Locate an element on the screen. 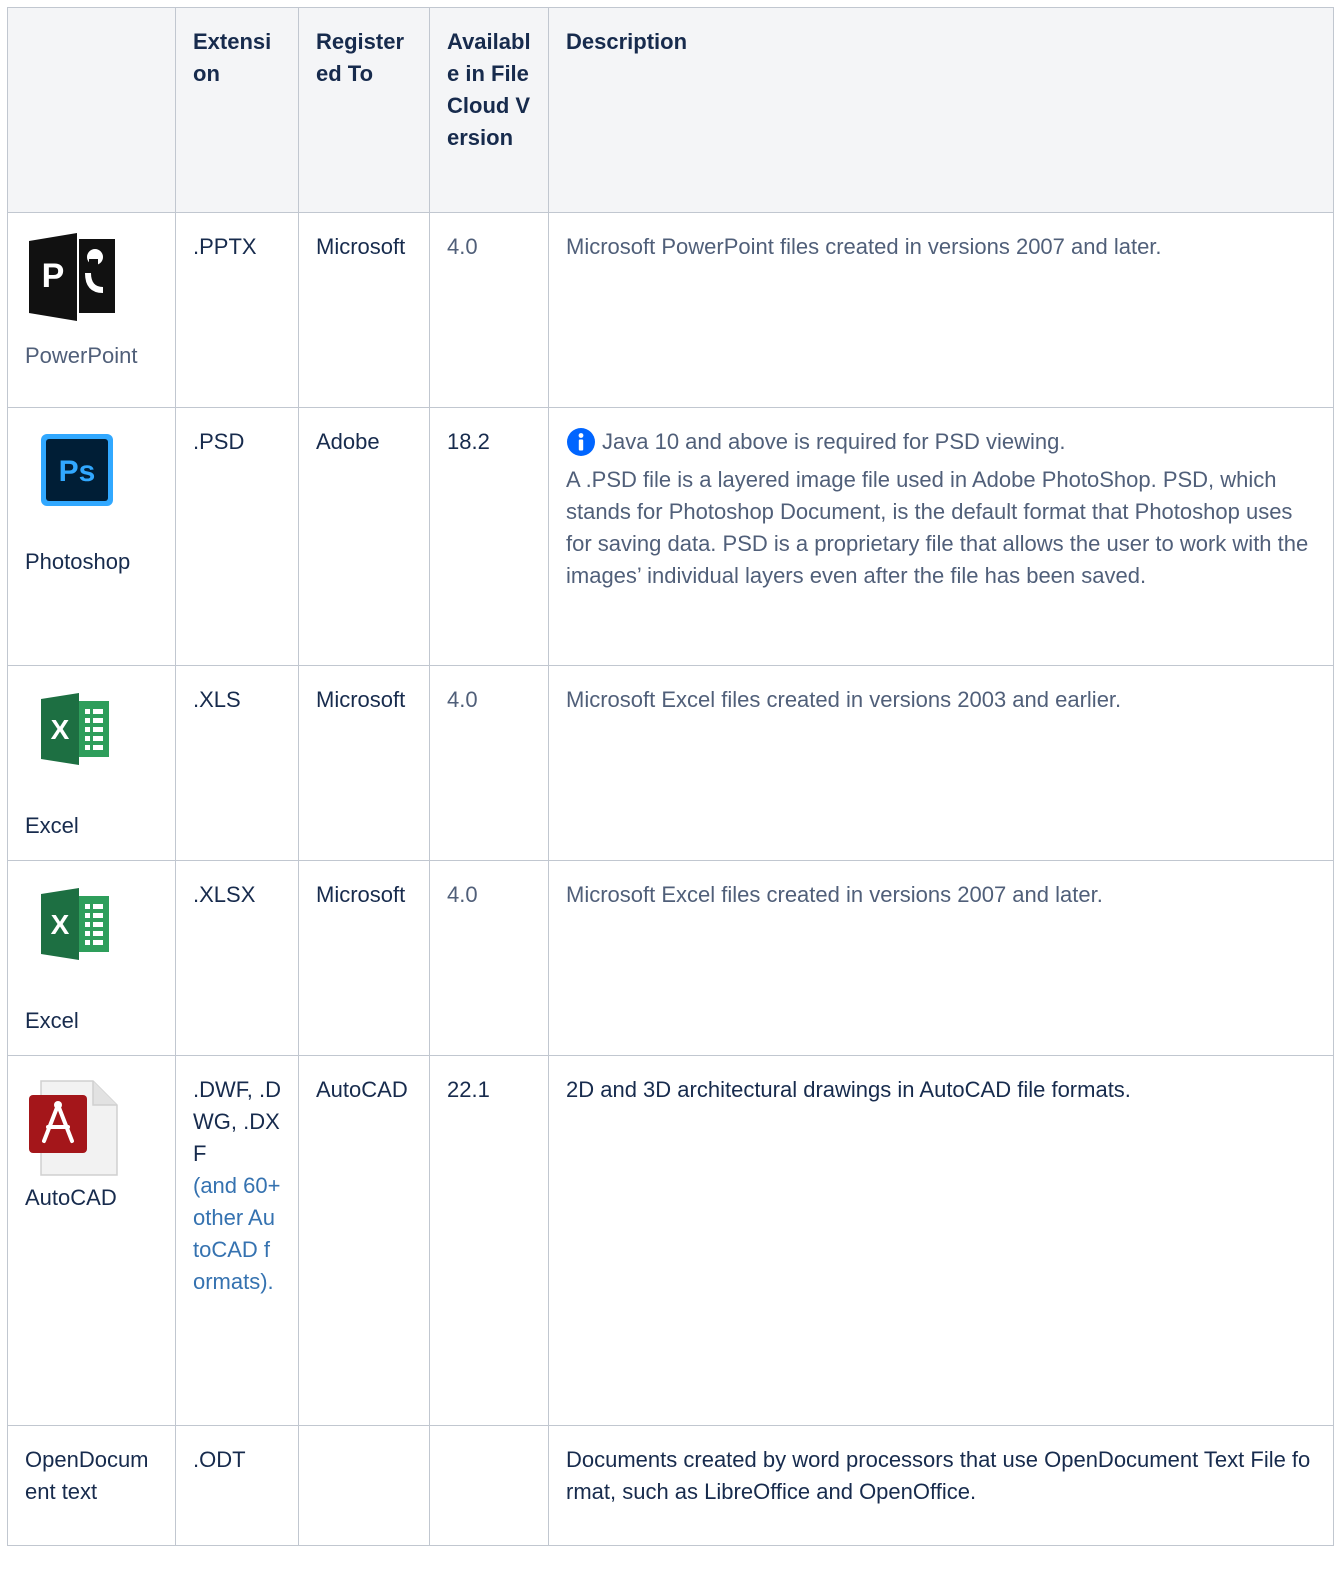  registered-to-cell: Adobe is located at coordinates (364, 536).